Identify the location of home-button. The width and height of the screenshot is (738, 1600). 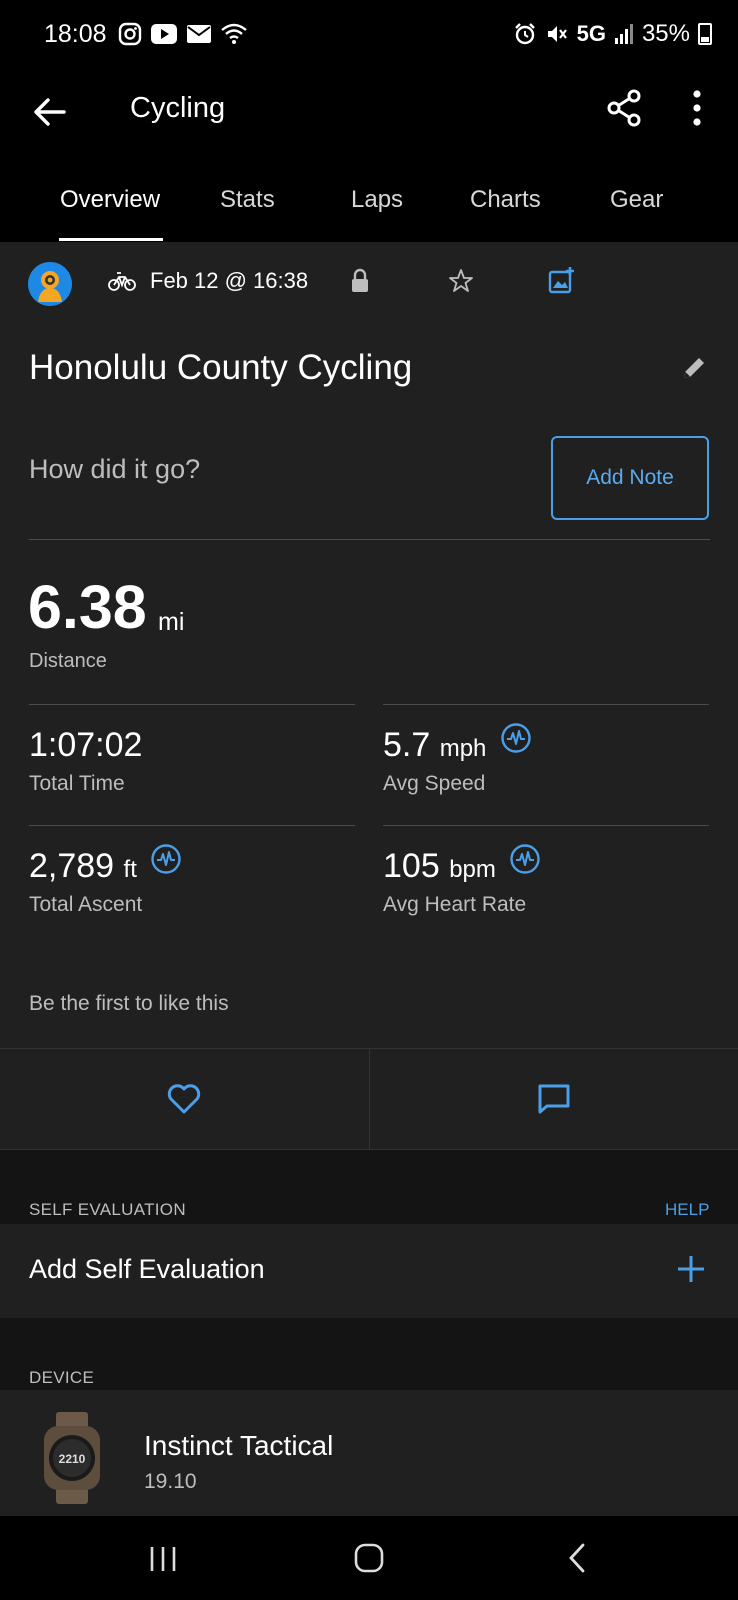
(369, 1558).